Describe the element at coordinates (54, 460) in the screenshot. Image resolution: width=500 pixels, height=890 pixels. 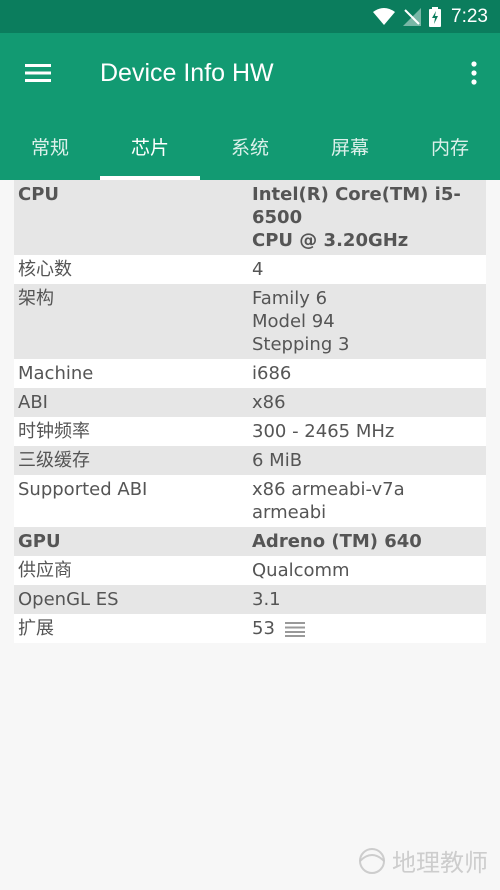
I see `row-key: 三级缓存` at that location.